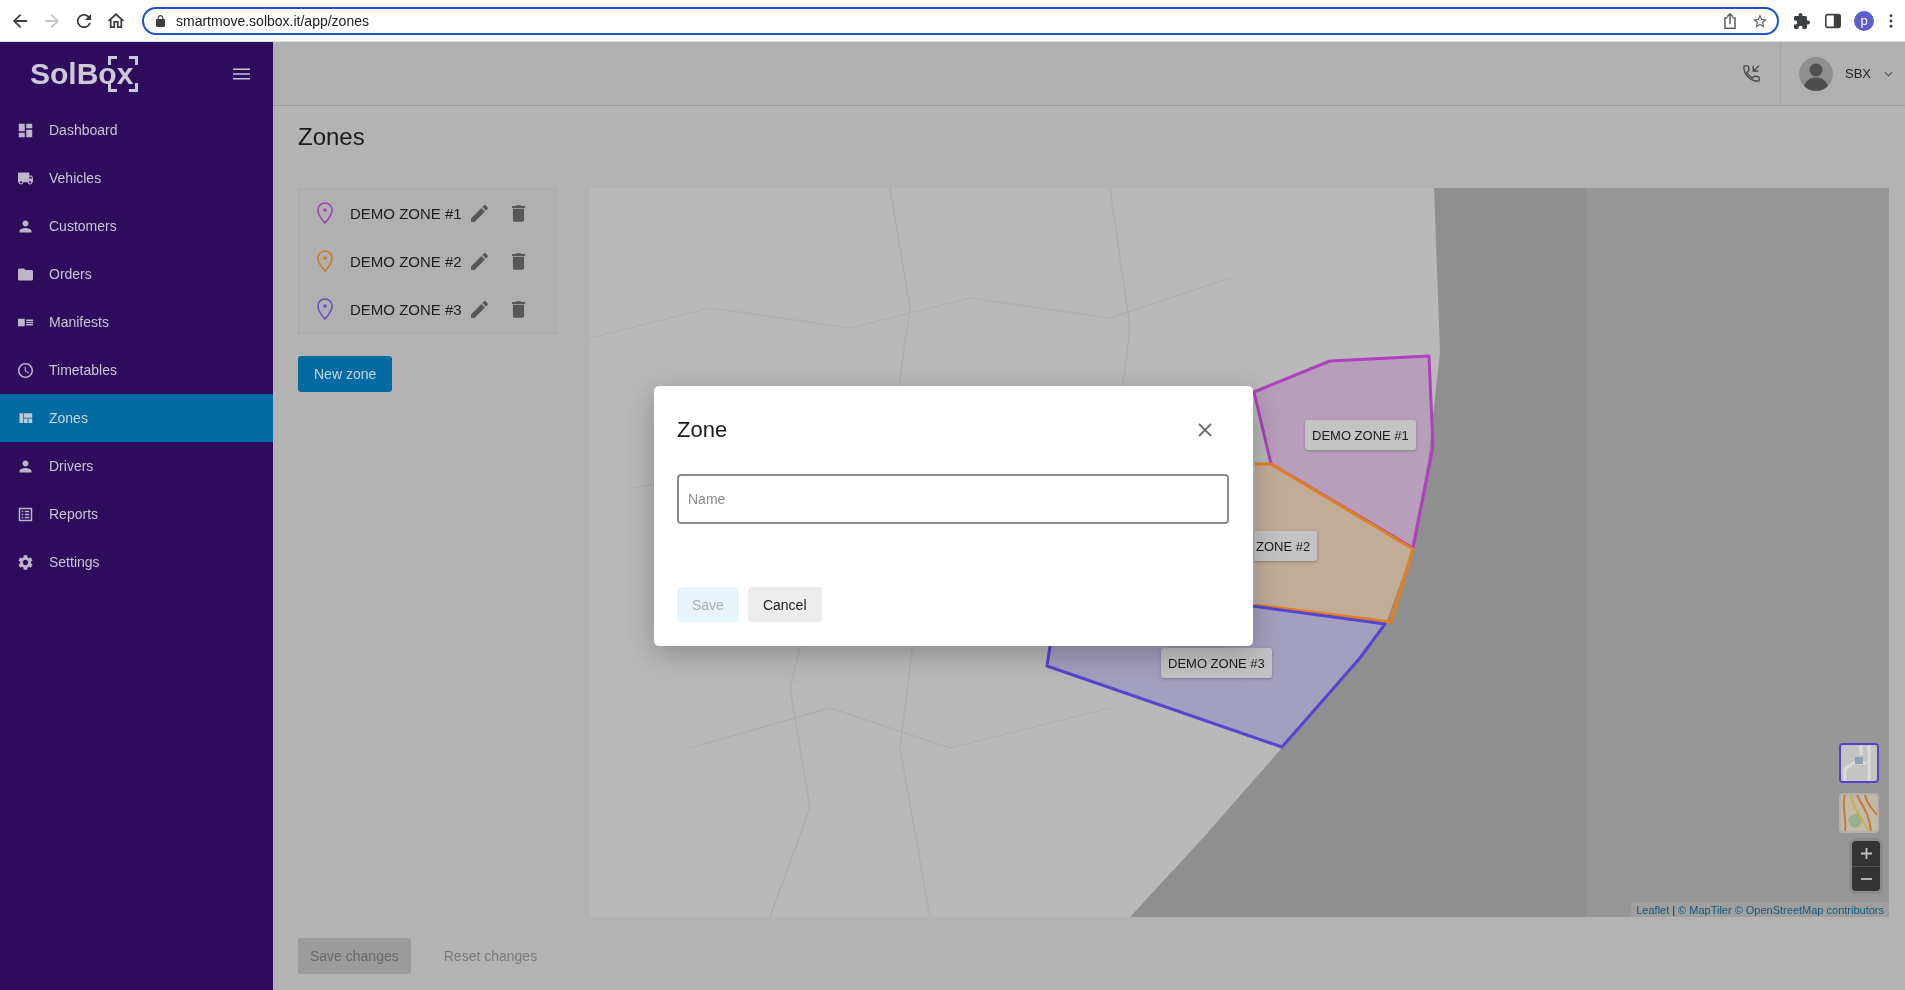  Describe the element at coordinates (1833, 20) in the screenshot. I see `side-panel-icon` at that location.